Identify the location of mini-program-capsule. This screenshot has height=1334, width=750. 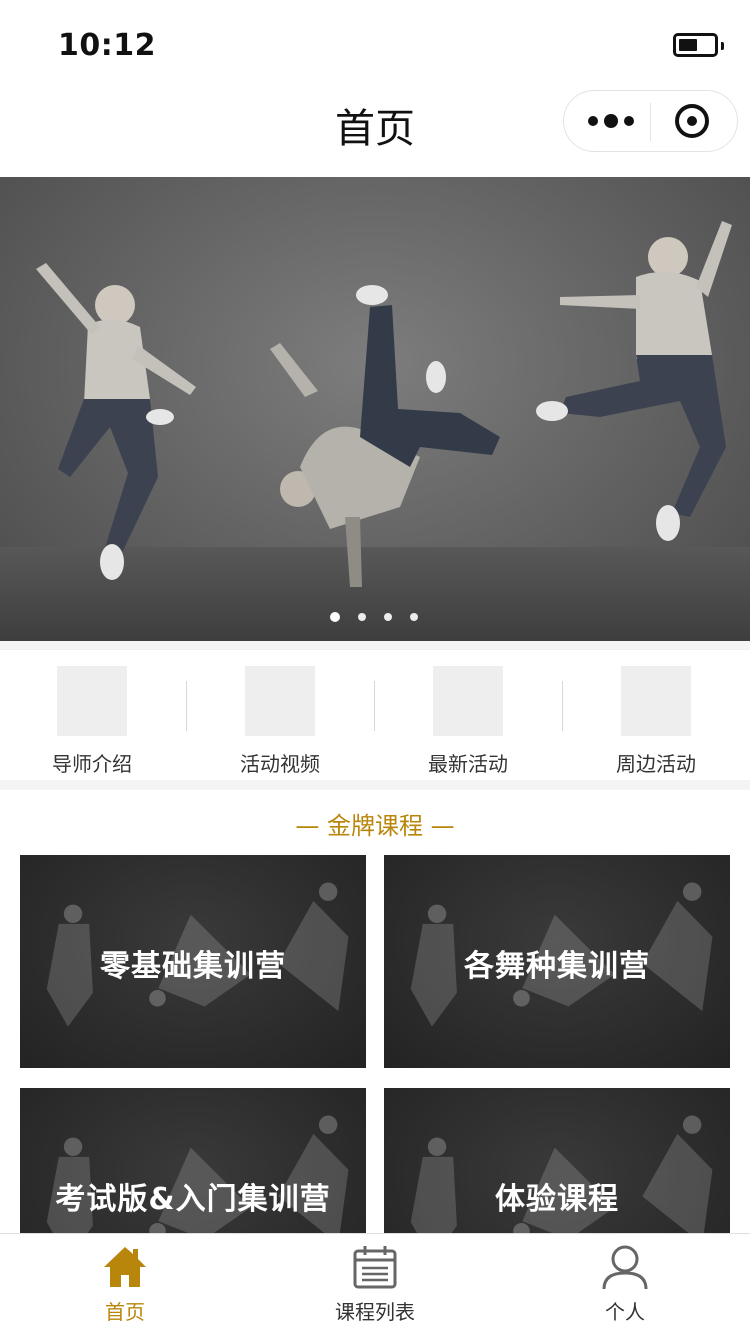
(650, 121).